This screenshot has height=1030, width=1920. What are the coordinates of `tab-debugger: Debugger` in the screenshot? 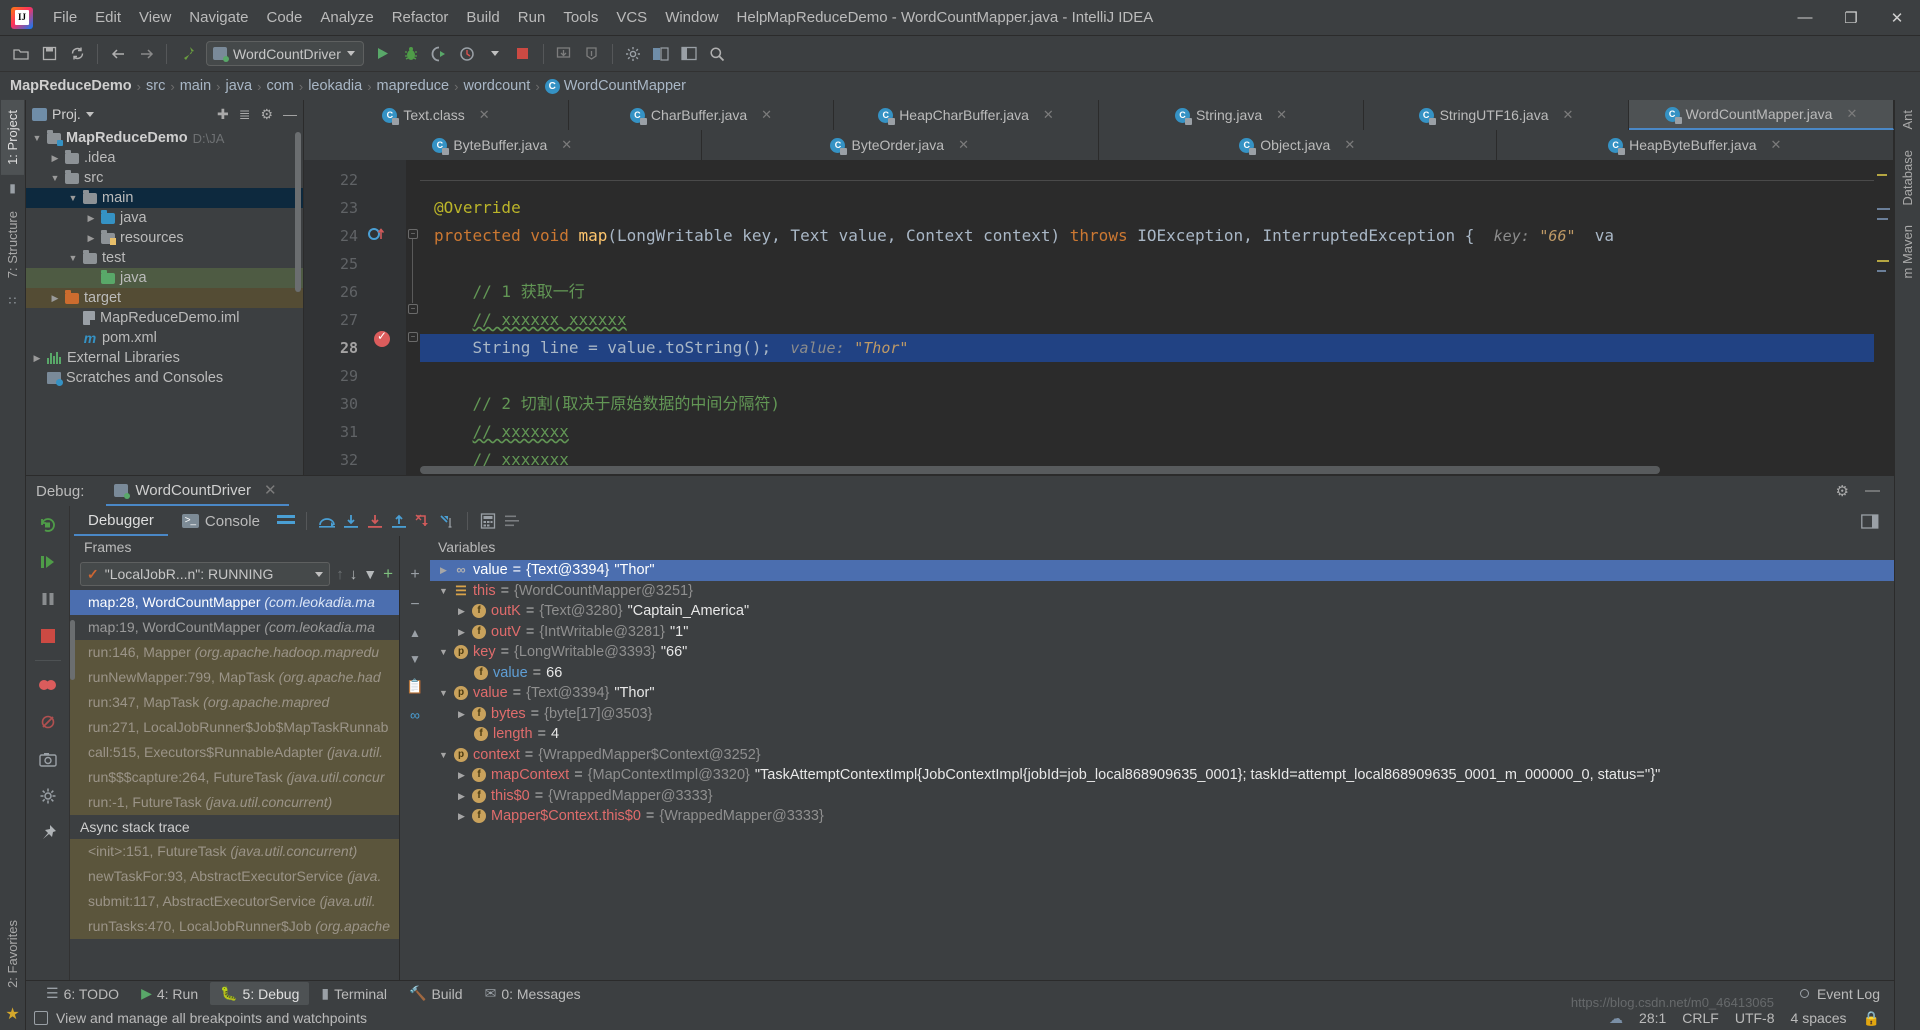 It's located at (121, 521).